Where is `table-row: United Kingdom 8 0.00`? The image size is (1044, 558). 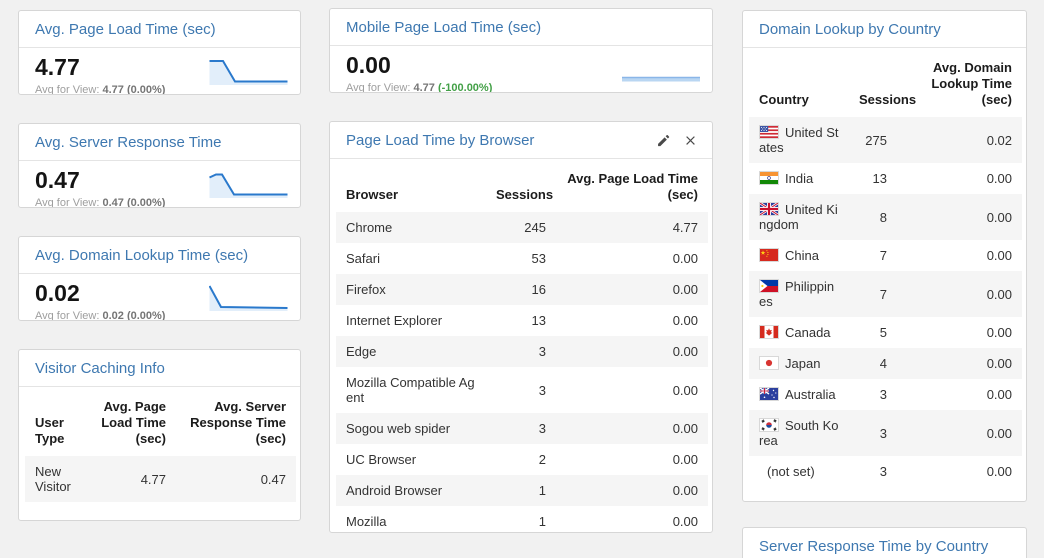 table-row: United Kingdom 8 0.00 is located at coordinates (885, 217).